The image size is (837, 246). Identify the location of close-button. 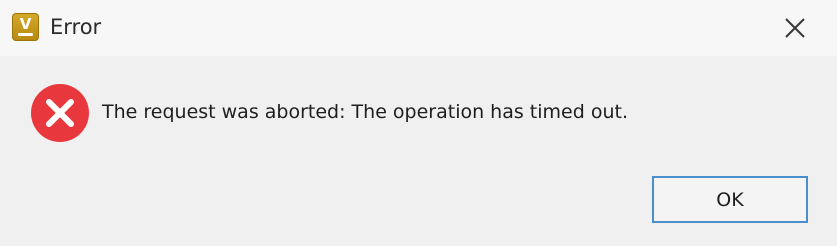
(795, 28).